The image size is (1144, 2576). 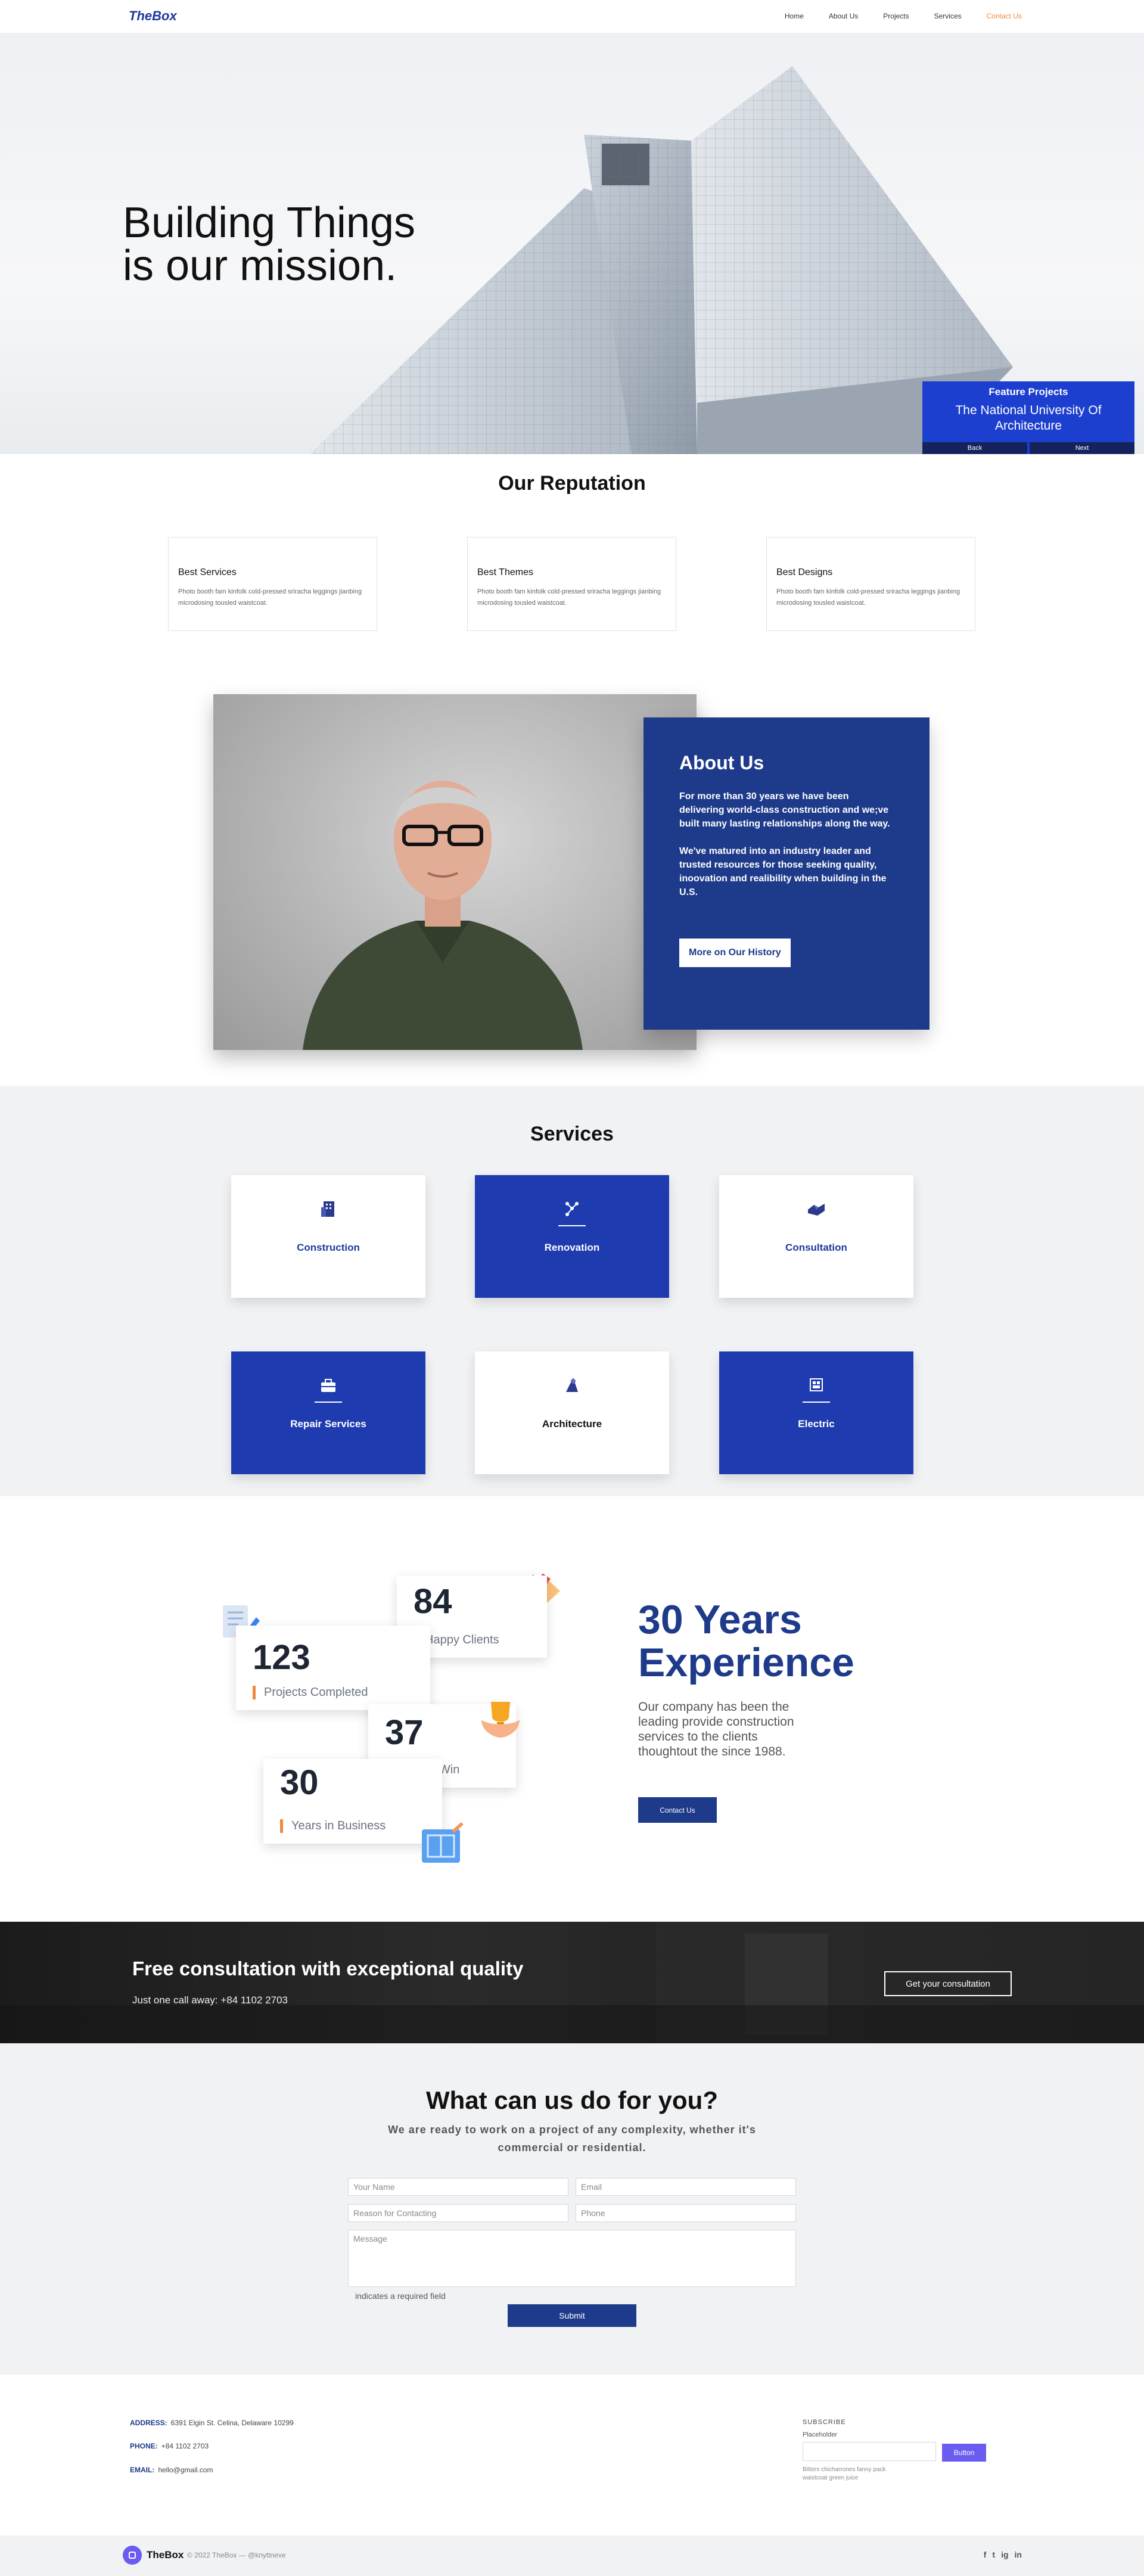 What do you see at coordinates (816, 1237) in the screenshot?
I see `service-consultation: Consultation` at bounding box center [816, 1237].